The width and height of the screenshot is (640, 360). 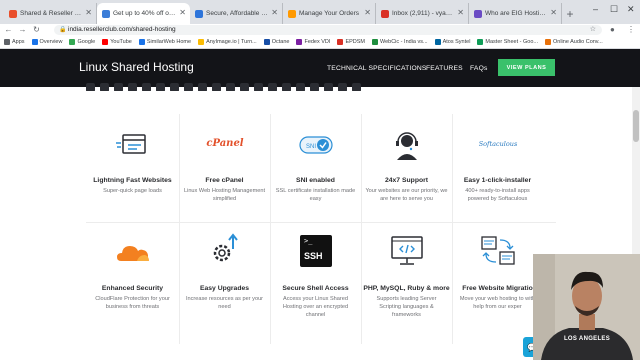 I want to click on migration-icon, so click(x=498, y=250).